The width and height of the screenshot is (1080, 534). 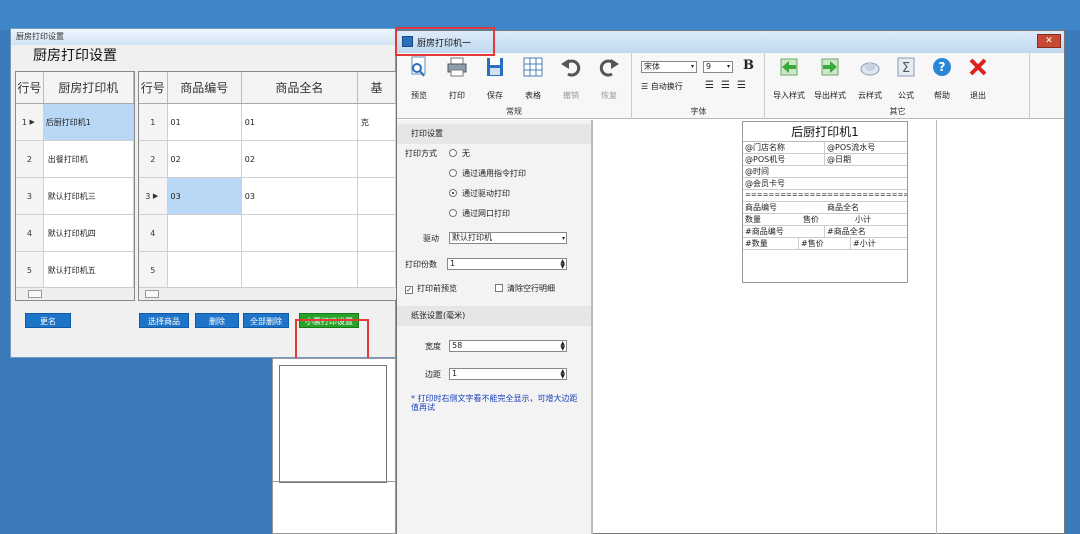 What do you see at coordinates (669, 67) in the screenshot?
I see `font-name-select: 宋体 ▾` at bounding box center [669, 67].